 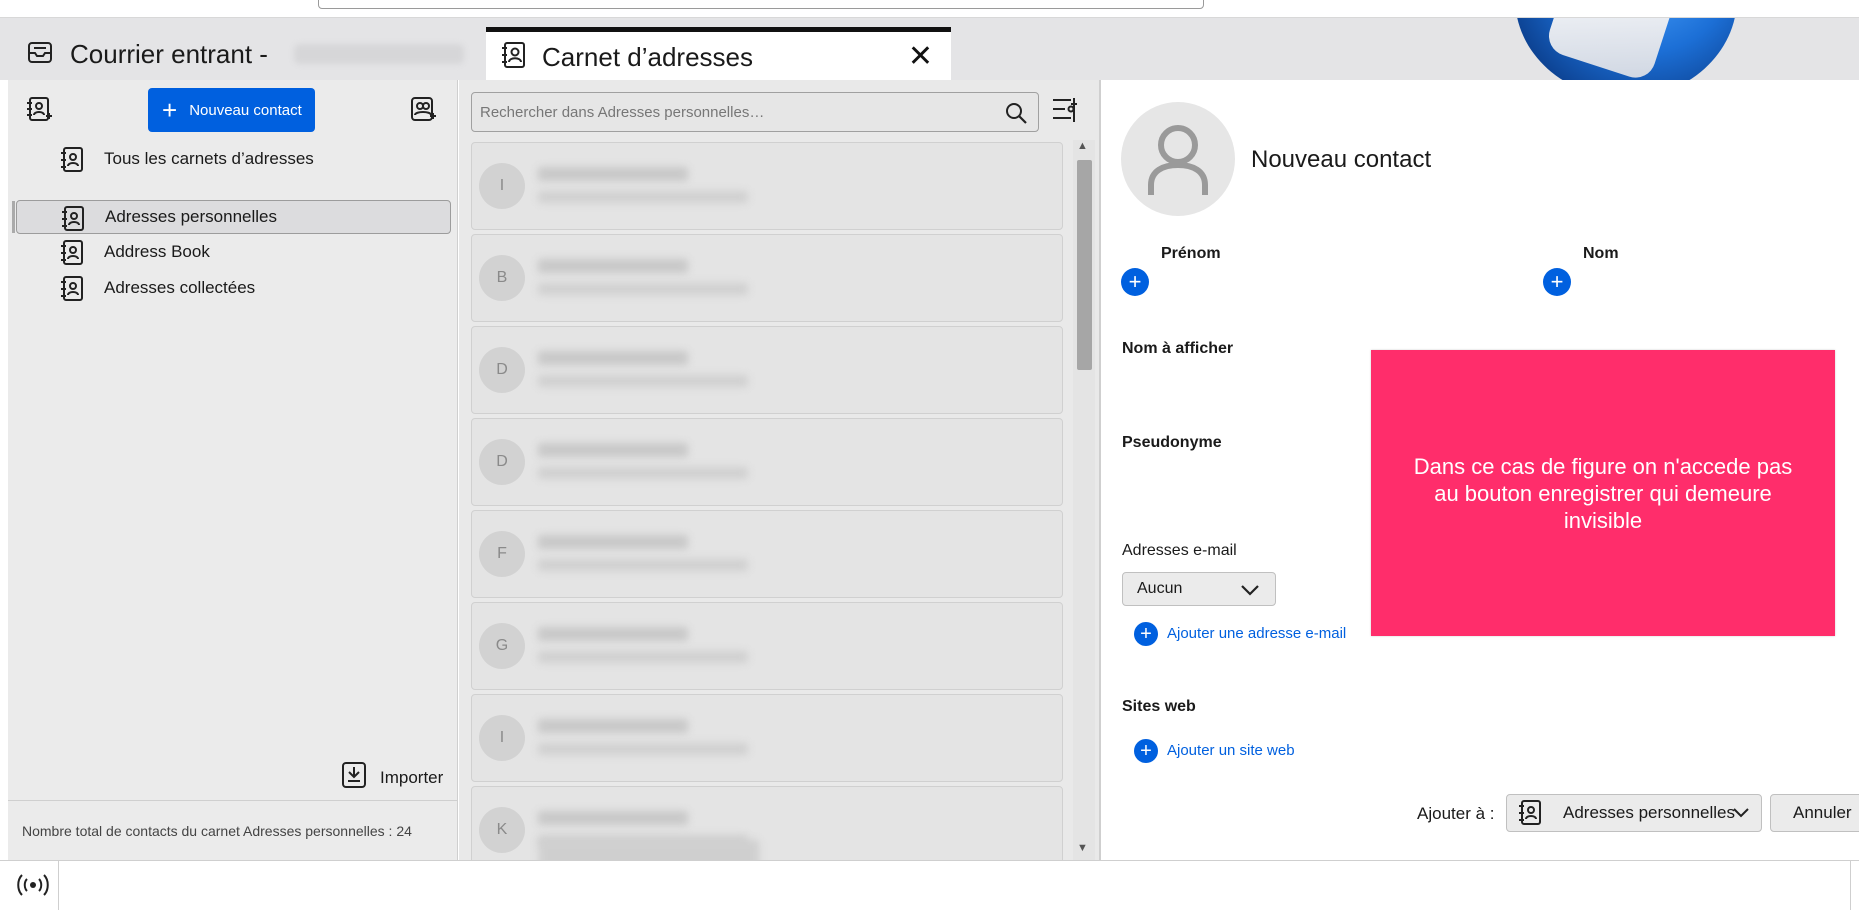 I want to click on email-type-select: Aucun, so click(x=1199, y=589).